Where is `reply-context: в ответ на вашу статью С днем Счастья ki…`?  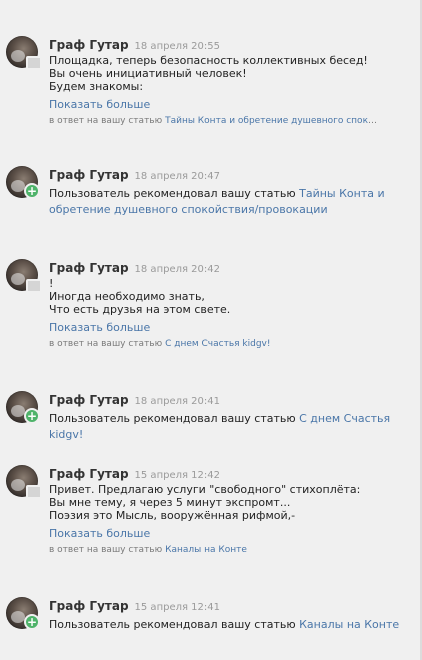
reply-context: в ответ на вашу статью С днем Счастья ki… is located at coordinates (160, 344).